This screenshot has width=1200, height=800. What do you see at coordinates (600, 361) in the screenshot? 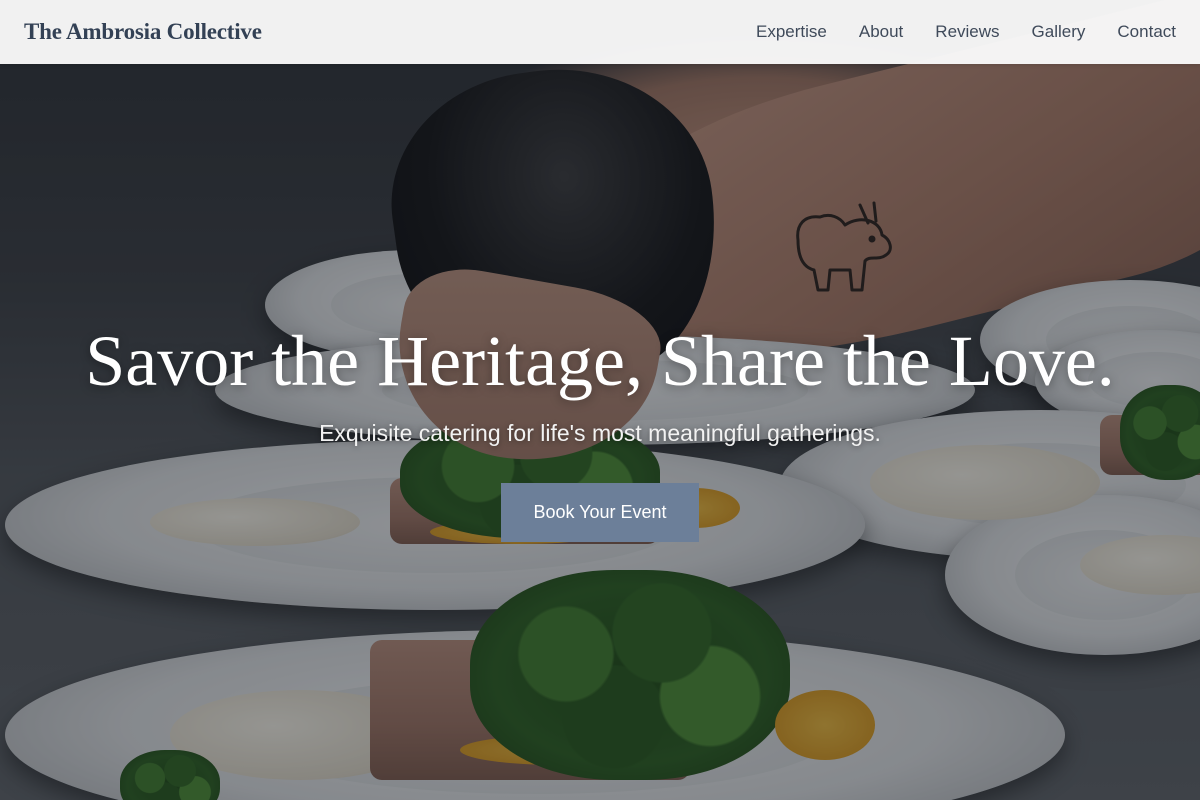
I see `hero-headline: Savor the Heritage, Share the Love.` at bounding box center [600, 361].